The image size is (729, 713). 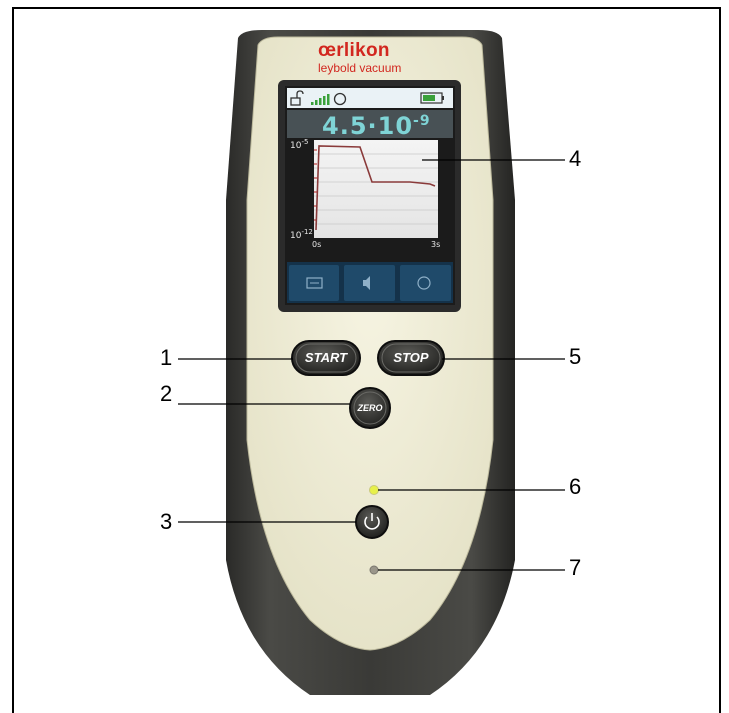 I want to click on status-led-off, so click(x=374, y=570).